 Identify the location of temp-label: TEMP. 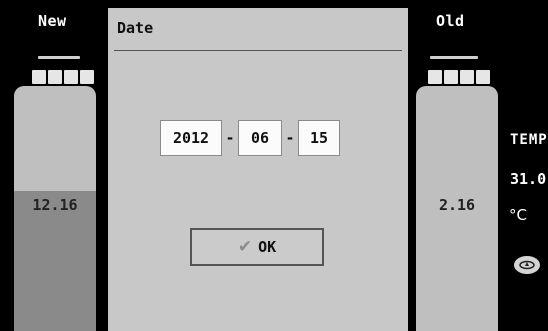
(529, 140).